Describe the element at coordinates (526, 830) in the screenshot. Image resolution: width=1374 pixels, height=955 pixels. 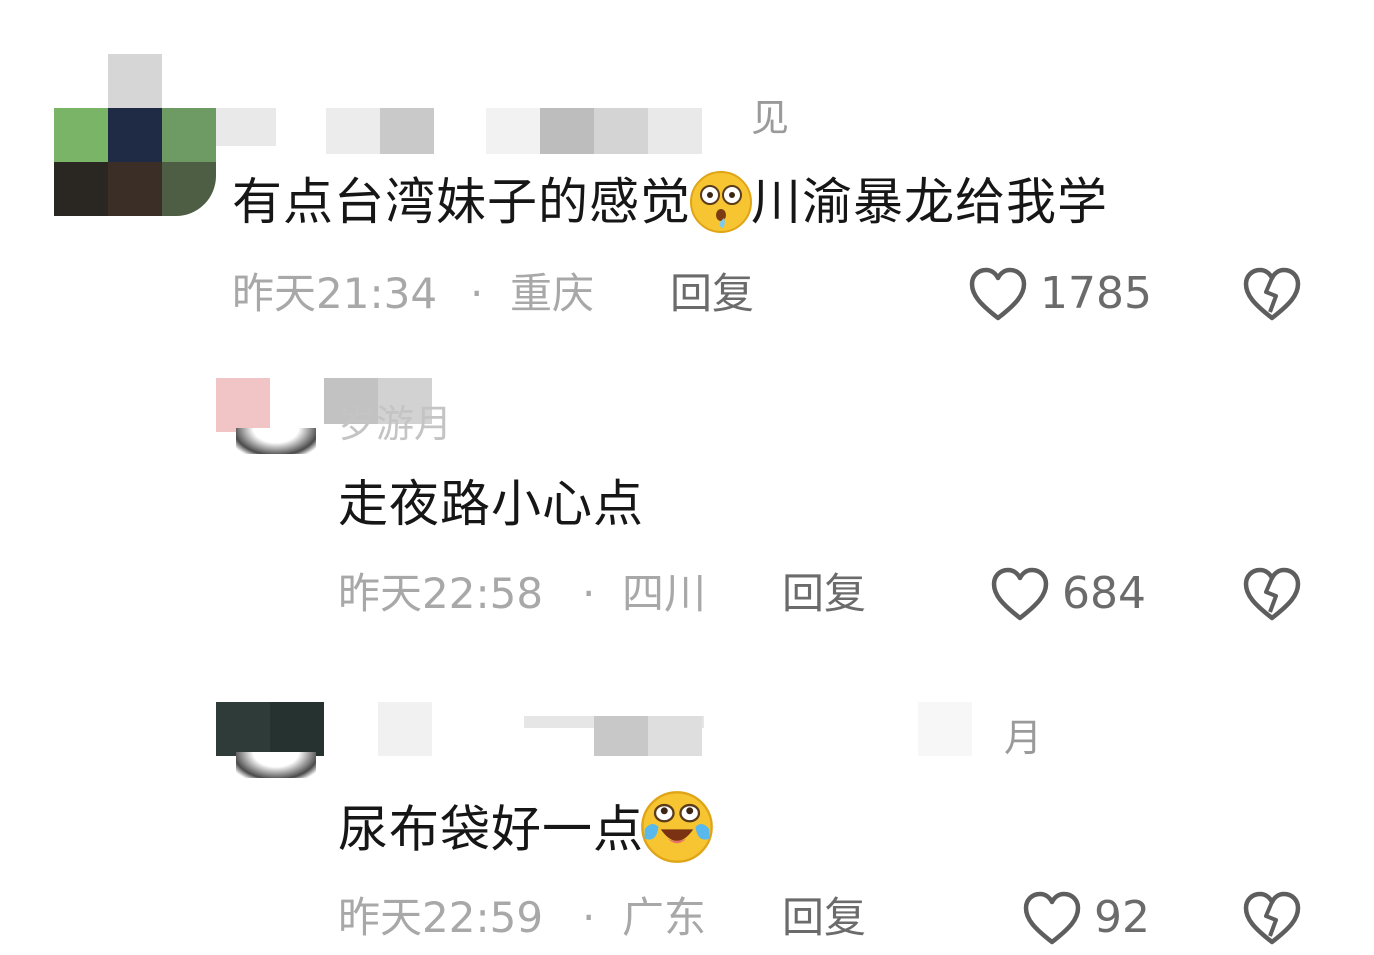
I see `comment-text: 尿布袋好一点` at that location.